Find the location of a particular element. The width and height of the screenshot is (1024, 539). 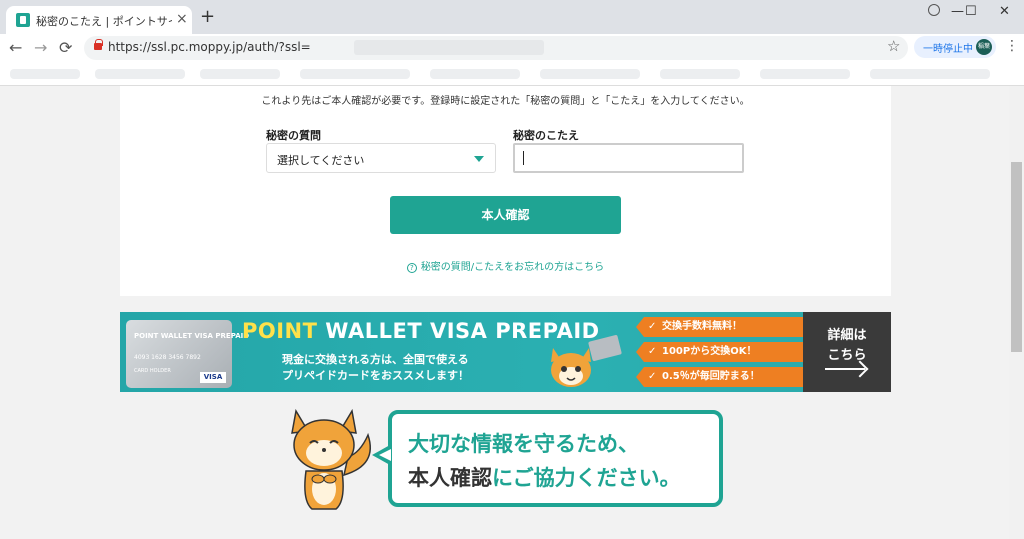

visa-logo: VISA is located at coordinates (213, 377).